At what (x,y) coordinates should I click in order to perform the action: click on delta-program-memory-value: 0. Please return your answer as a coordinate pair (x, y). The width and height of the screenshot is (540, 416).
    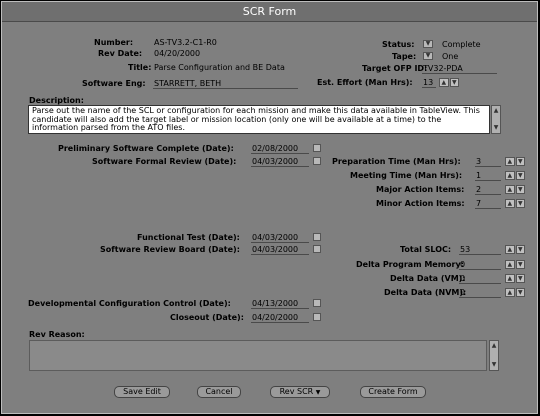
    Looking at the image, I should click on (462, 264).